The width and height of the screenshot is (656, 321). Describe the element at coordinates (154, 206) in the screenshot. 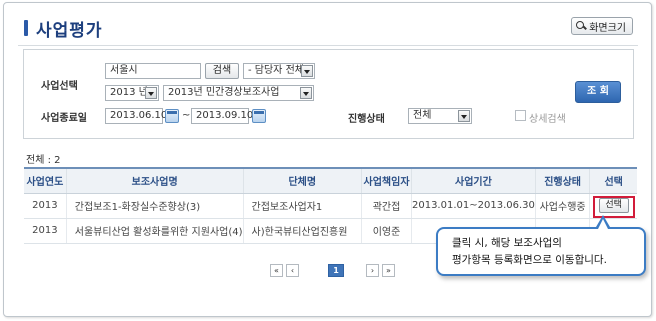

I see `cell-project-name: 간접보조1-화장실수준향상(3)` at that location.